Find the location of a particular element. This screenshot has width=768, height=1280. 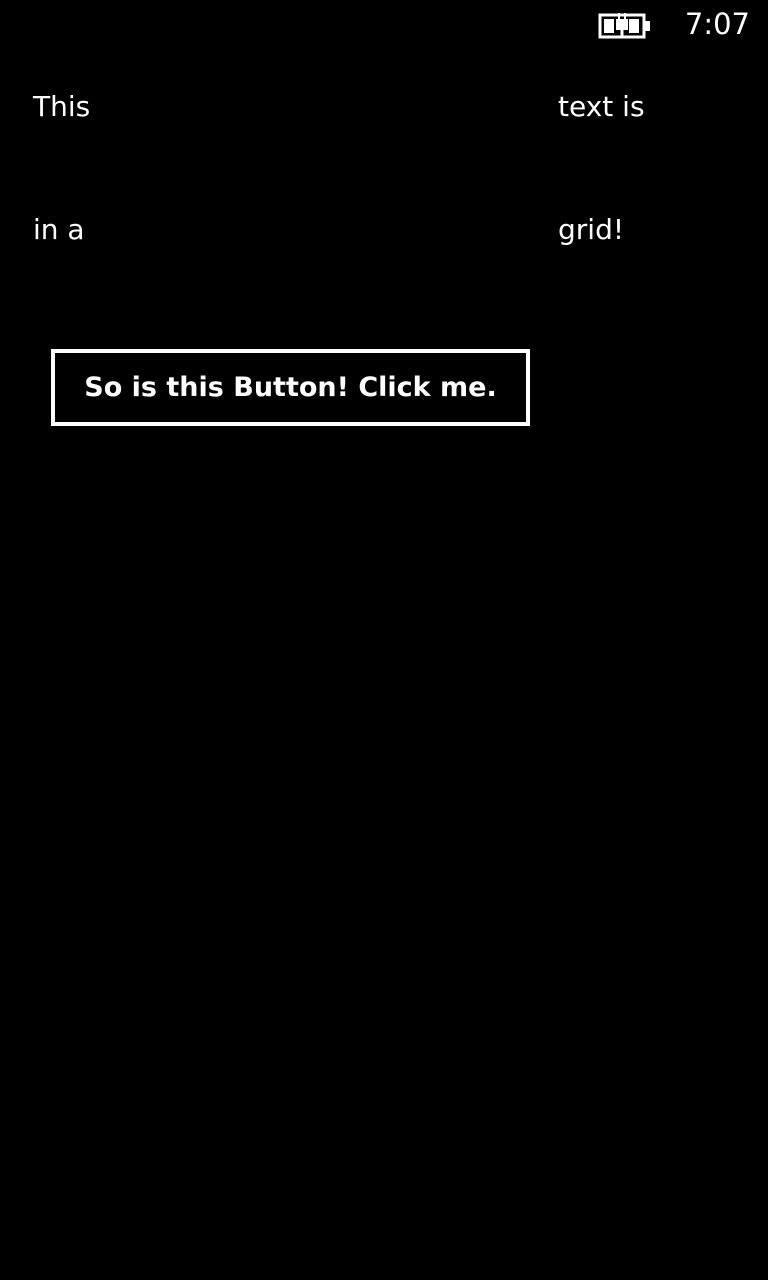

grid-cell-row2-right: grid! is located at coordinates (591, 229).